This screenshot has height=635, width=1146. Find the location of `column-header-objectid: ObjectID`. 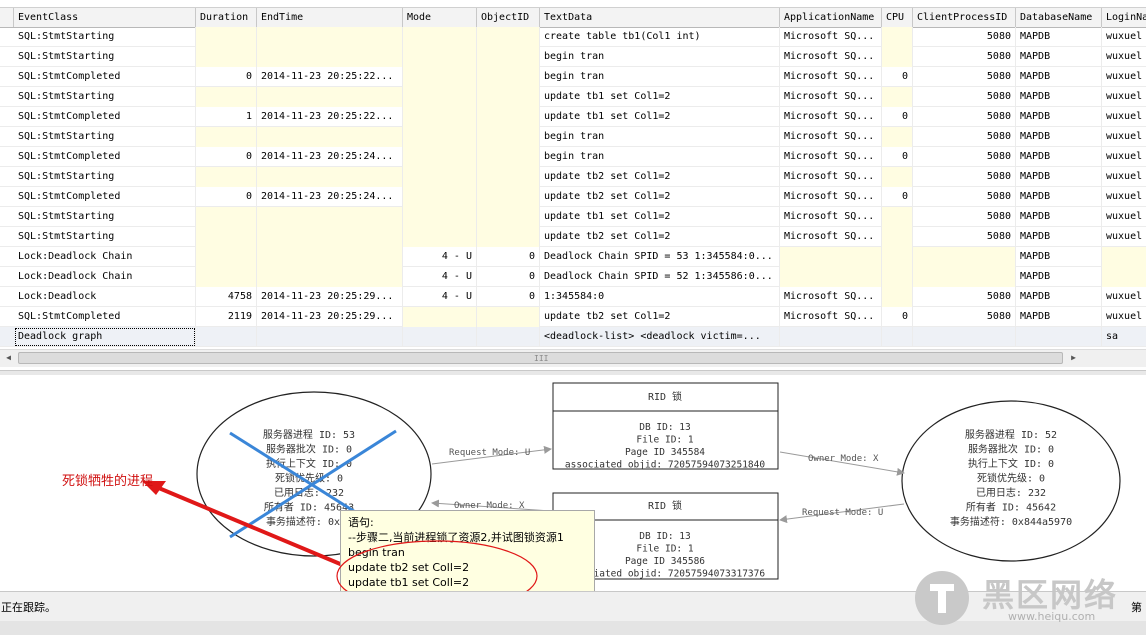

column-header-objectid: ObjectID is located at coordinates (508, 17).